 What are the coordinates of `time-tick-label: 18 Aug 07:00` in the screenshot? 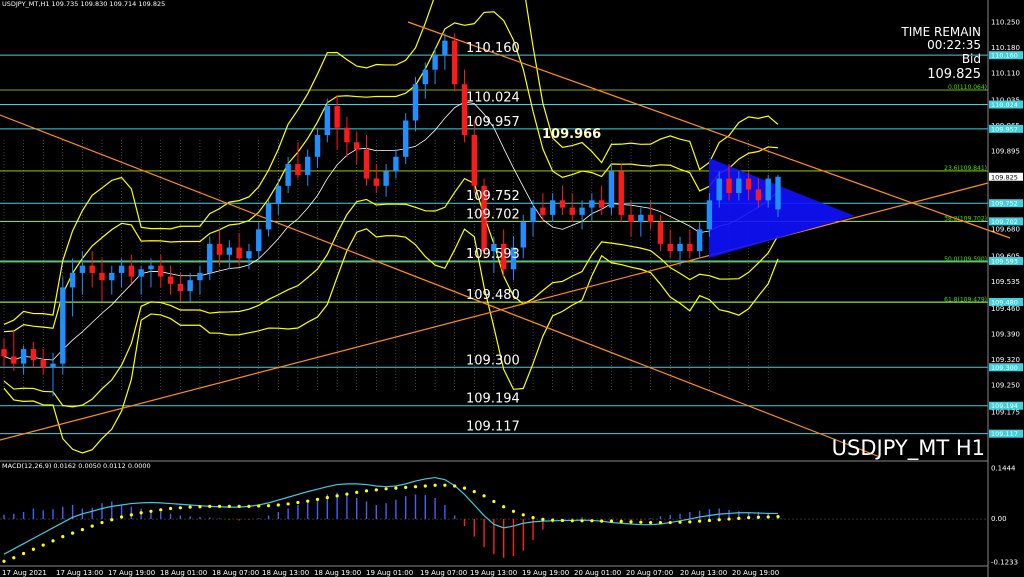 It's located at (235, 573).